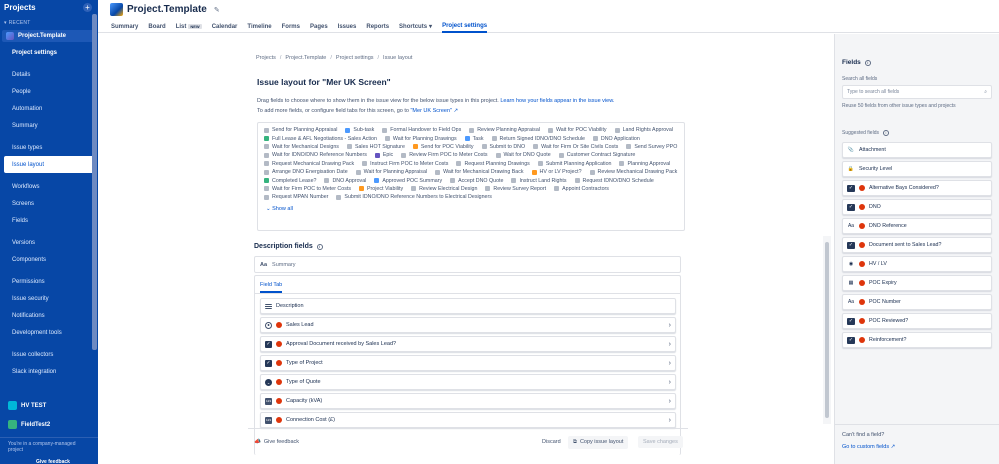  Describe the element at coordinates (49, 203) in the screenshot. I see `sidebar-item-screens: Screens` at that location.